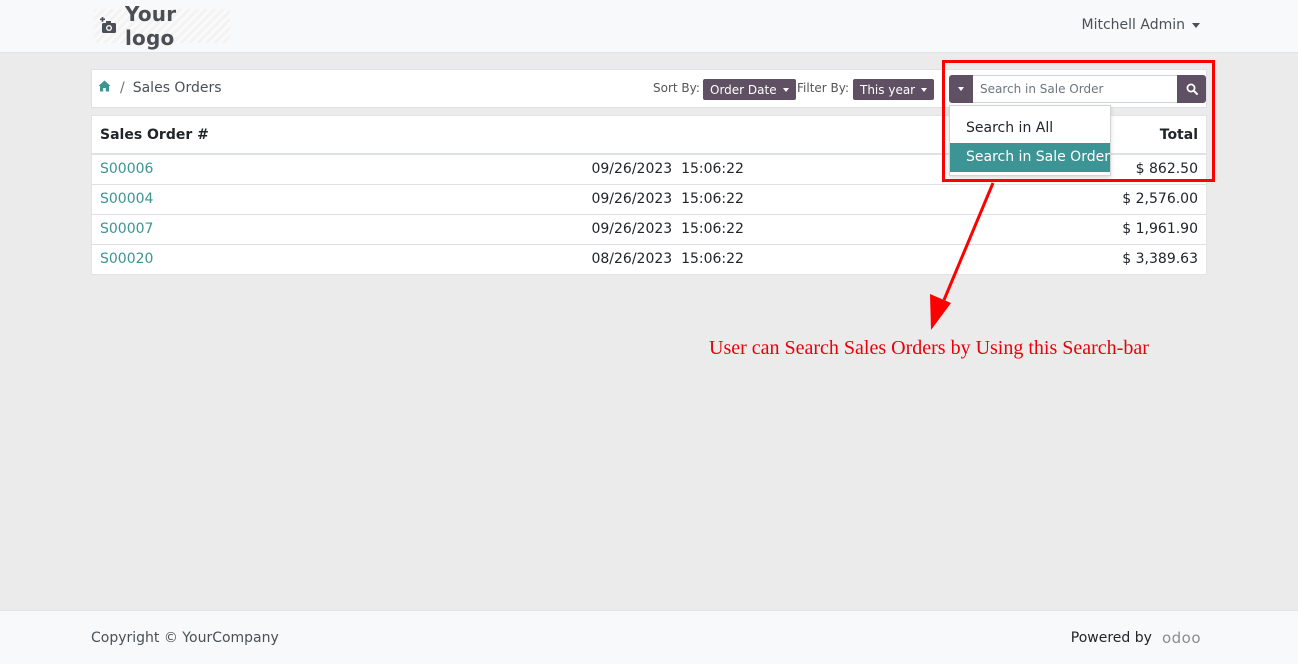 This screenshot has width=1298, height=664. I want to click on search-input, so click(1075, 89).